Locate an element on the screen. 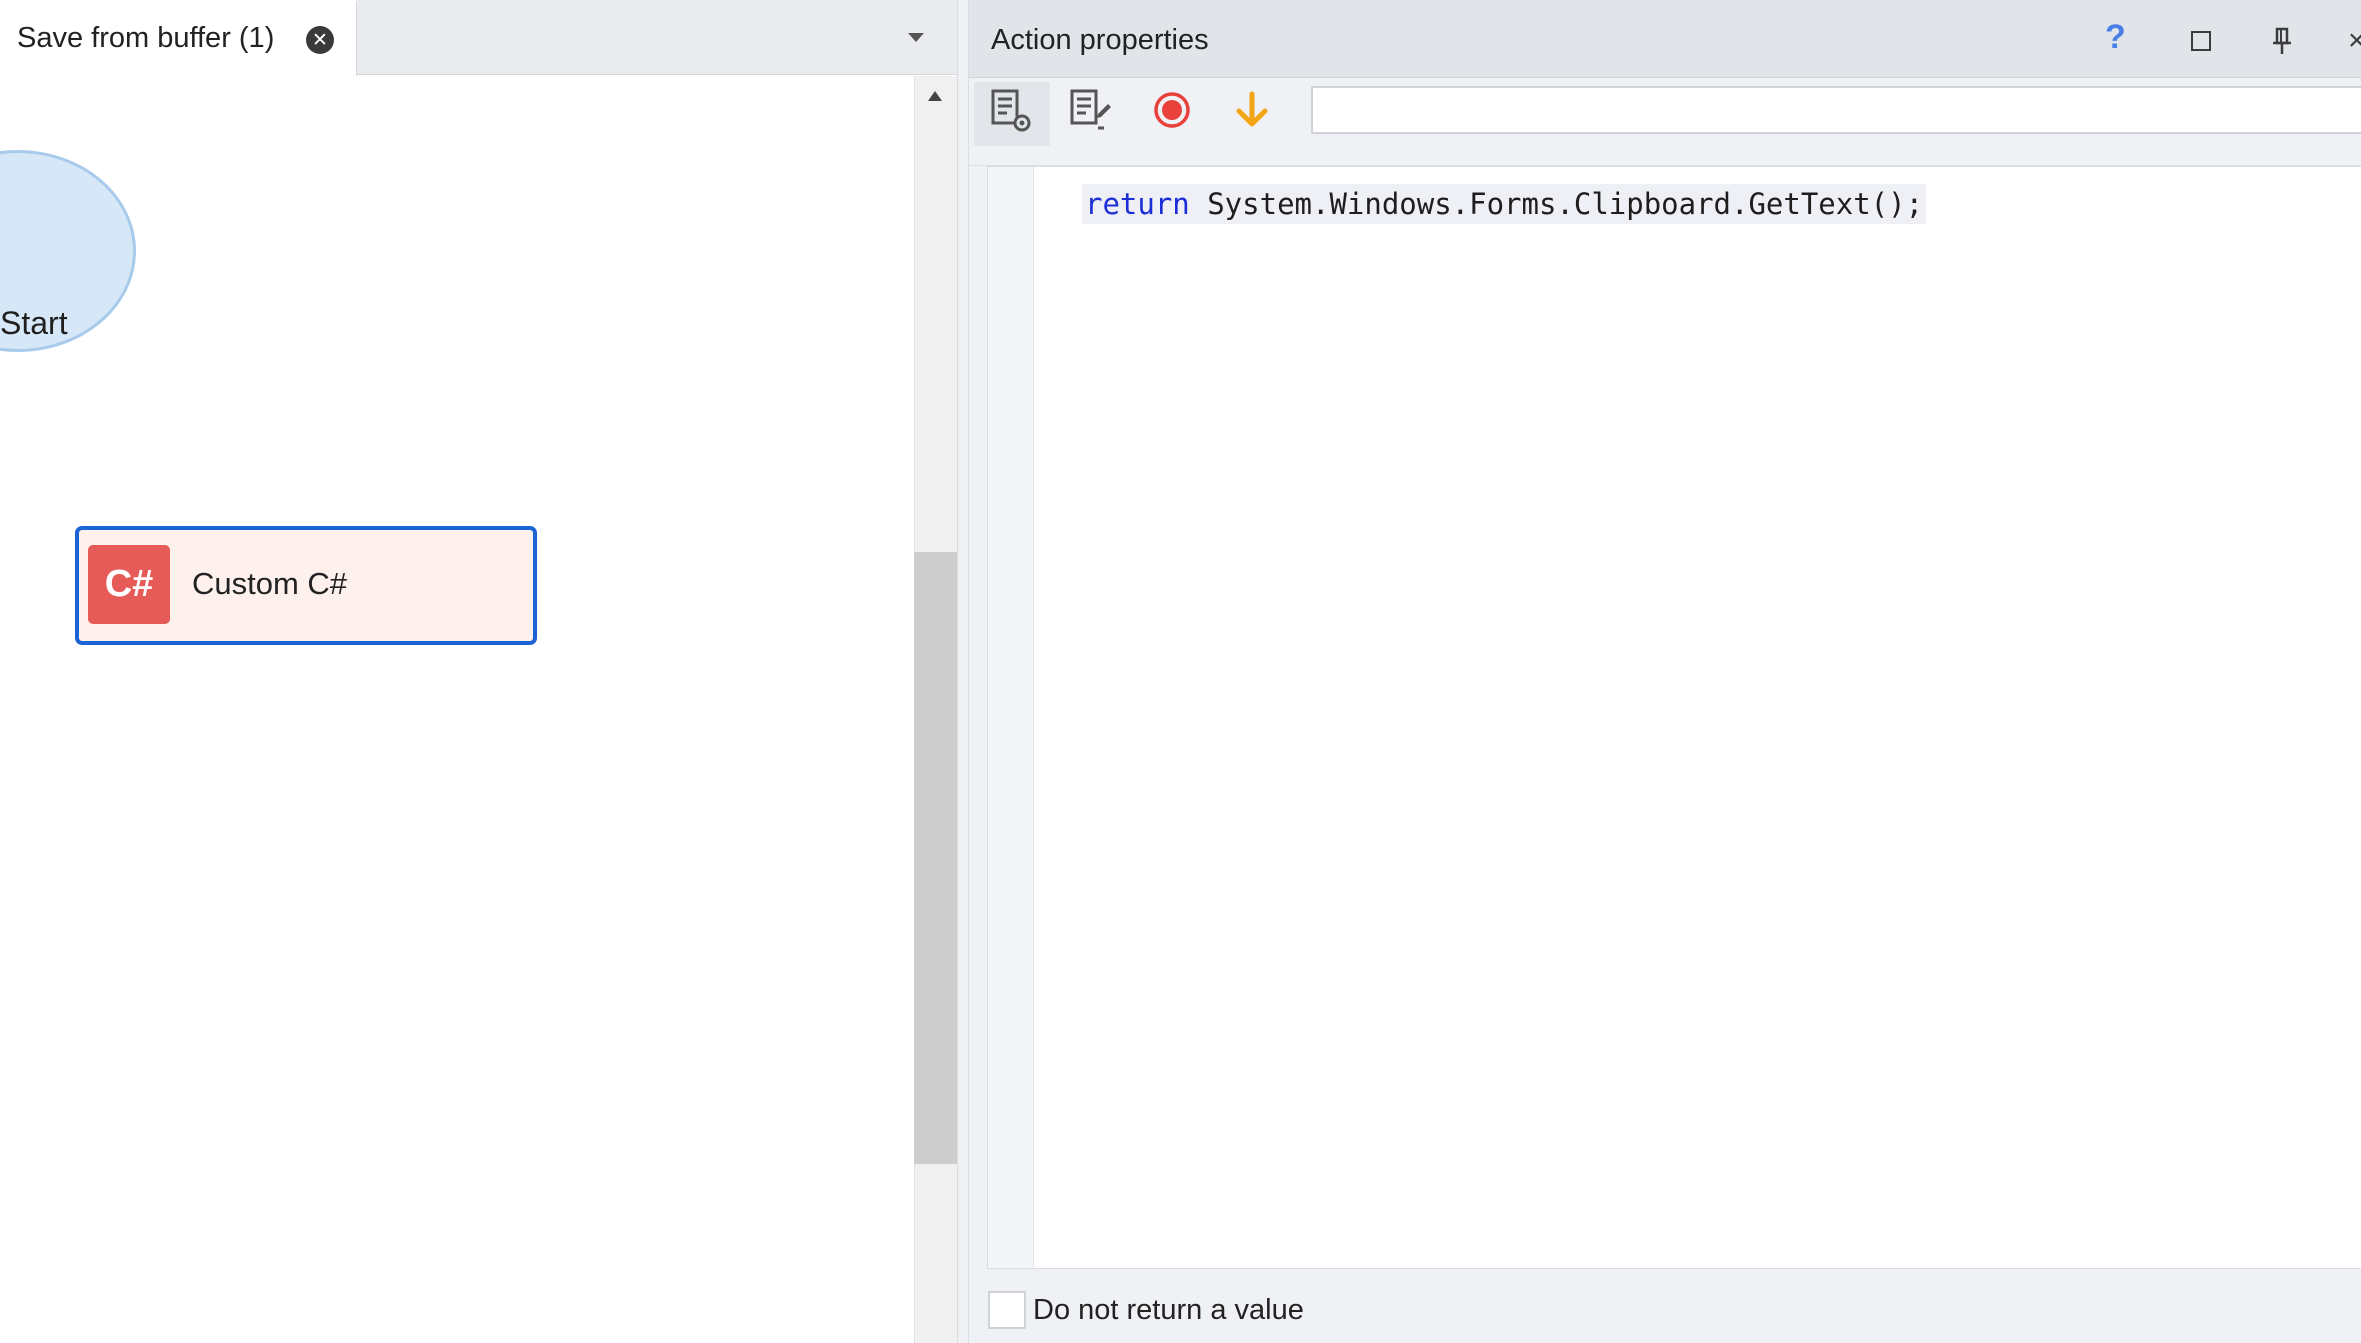 The width and height of the screenshot is (2361, 1343). record-icon is located at coordinates (1172, 110).